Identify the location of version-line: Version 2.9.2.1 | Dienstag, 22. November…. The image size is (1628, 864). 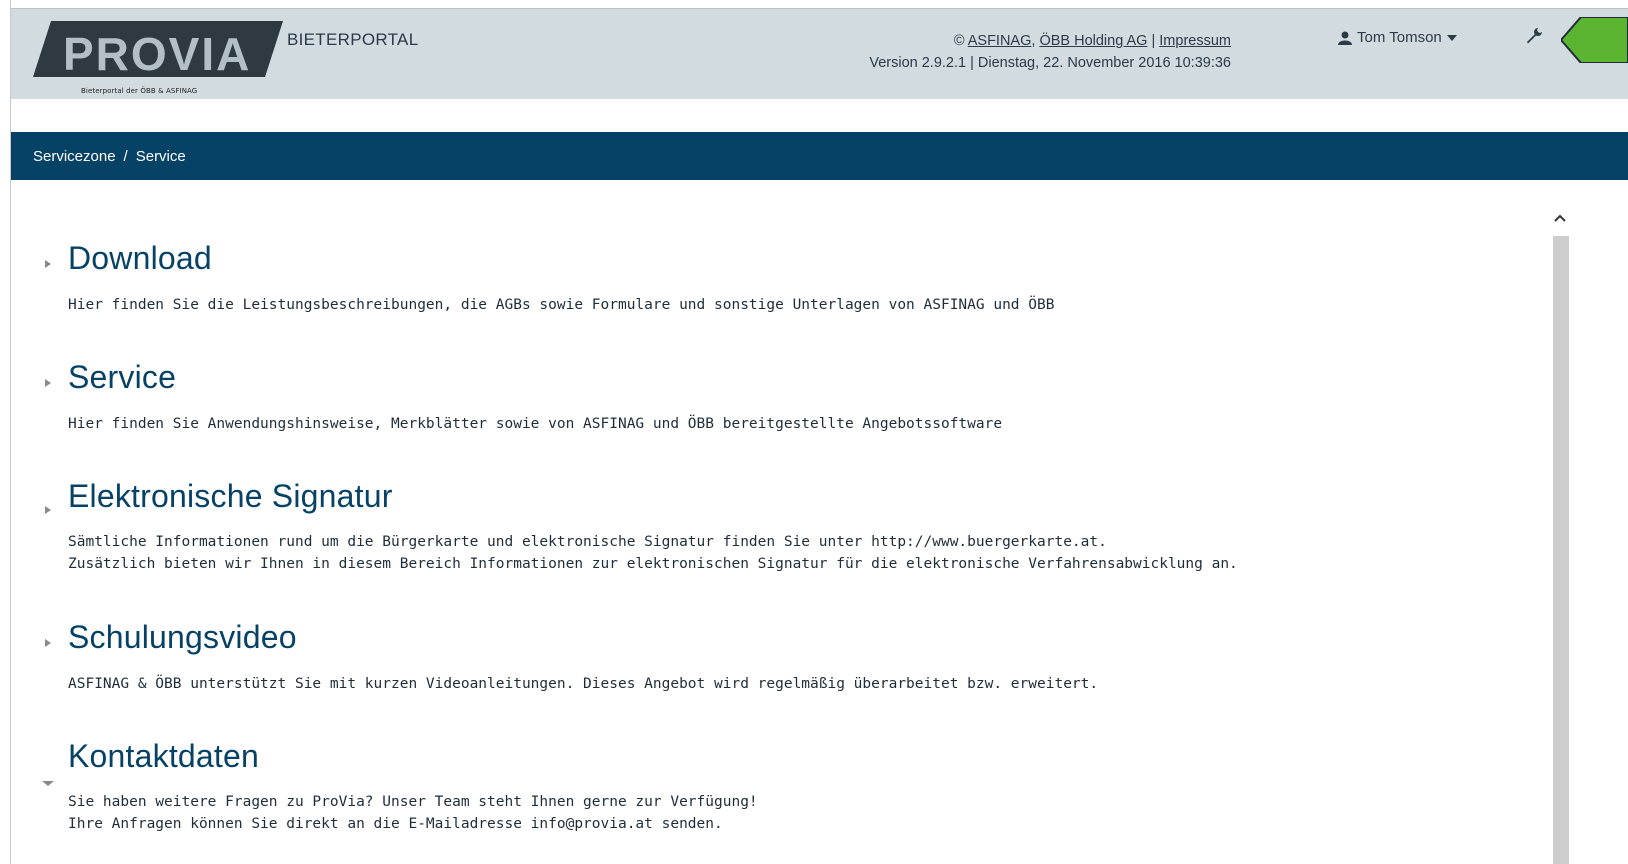
(1050, 63).